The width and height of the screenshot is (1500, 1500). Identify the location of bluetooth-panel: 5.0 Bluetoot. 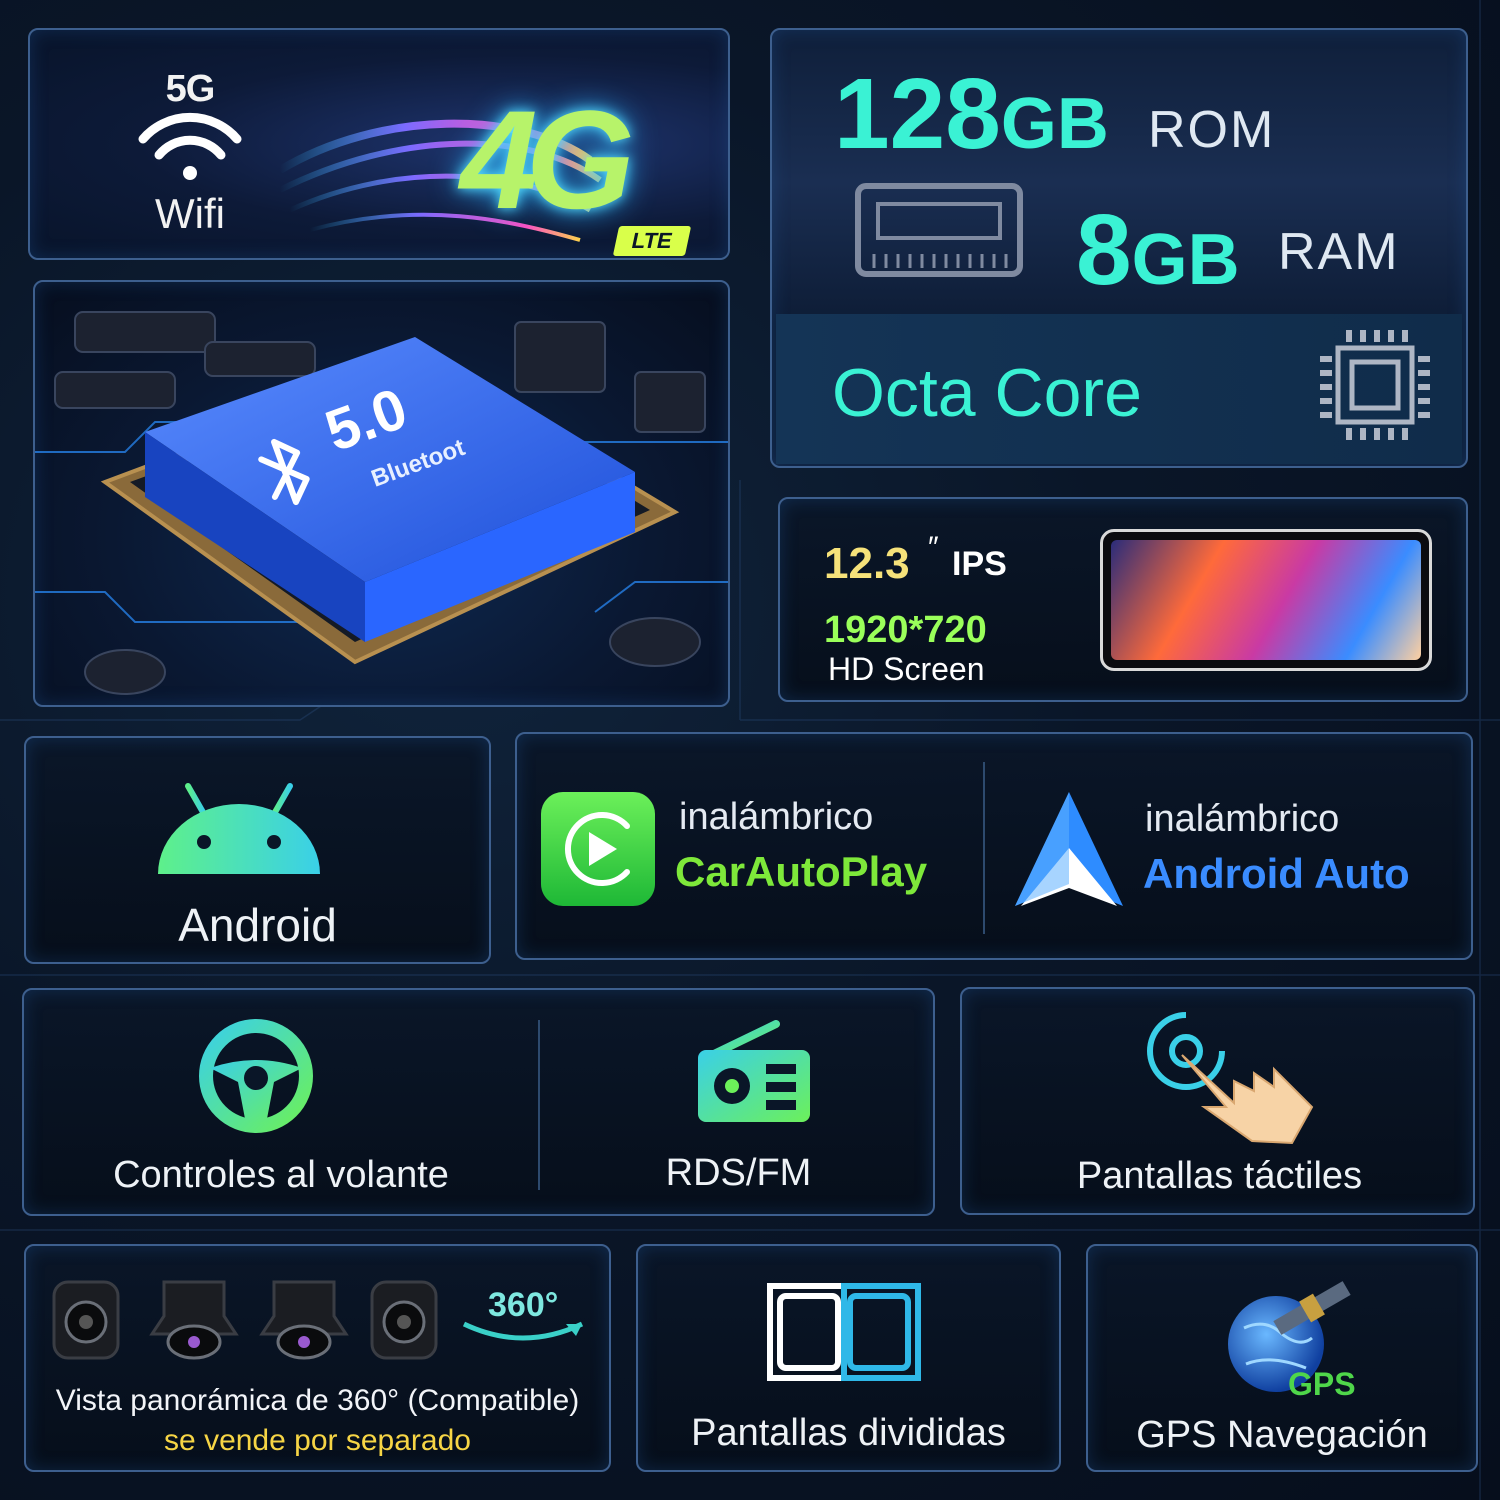
(381, 493).